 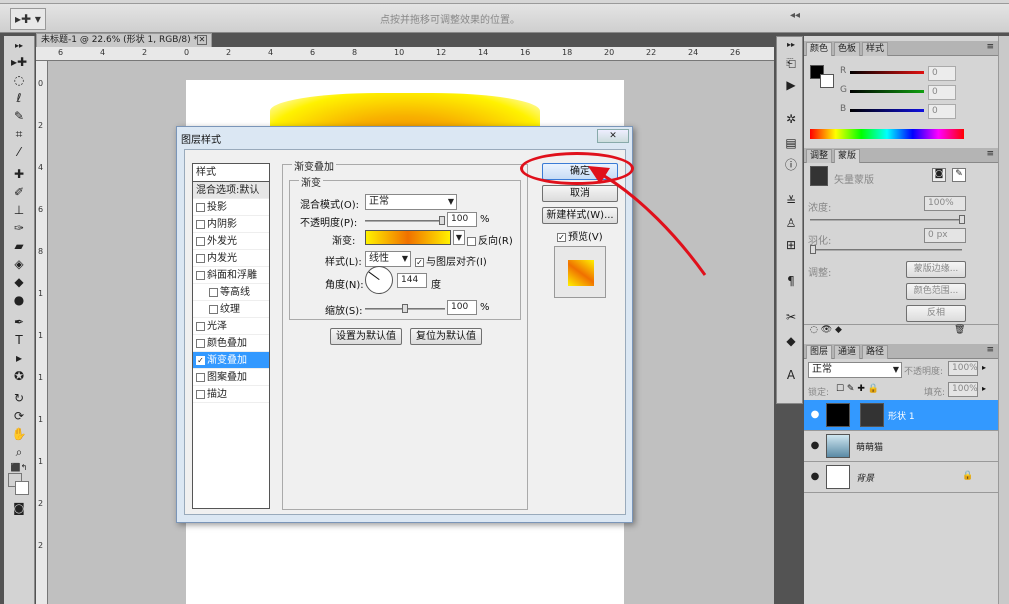 What do you see at coordinates (791, 317) in the screenshot?
I see `3d-icon: ✂` at bounding box center [791, 317].